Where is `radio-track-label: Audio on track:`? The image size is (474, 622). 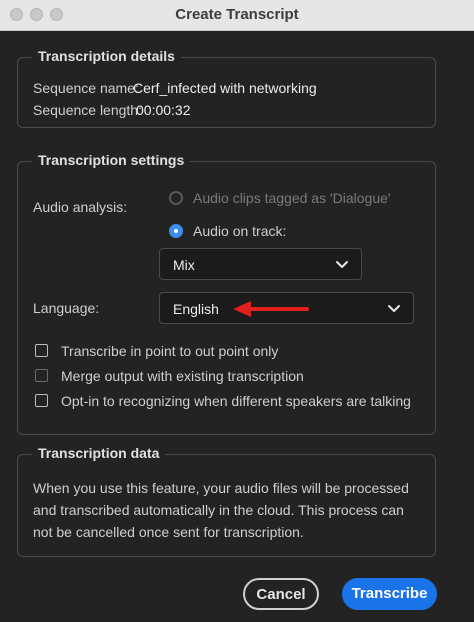
radio-track-label: Audio on track: is located at coordinates (240, 231).